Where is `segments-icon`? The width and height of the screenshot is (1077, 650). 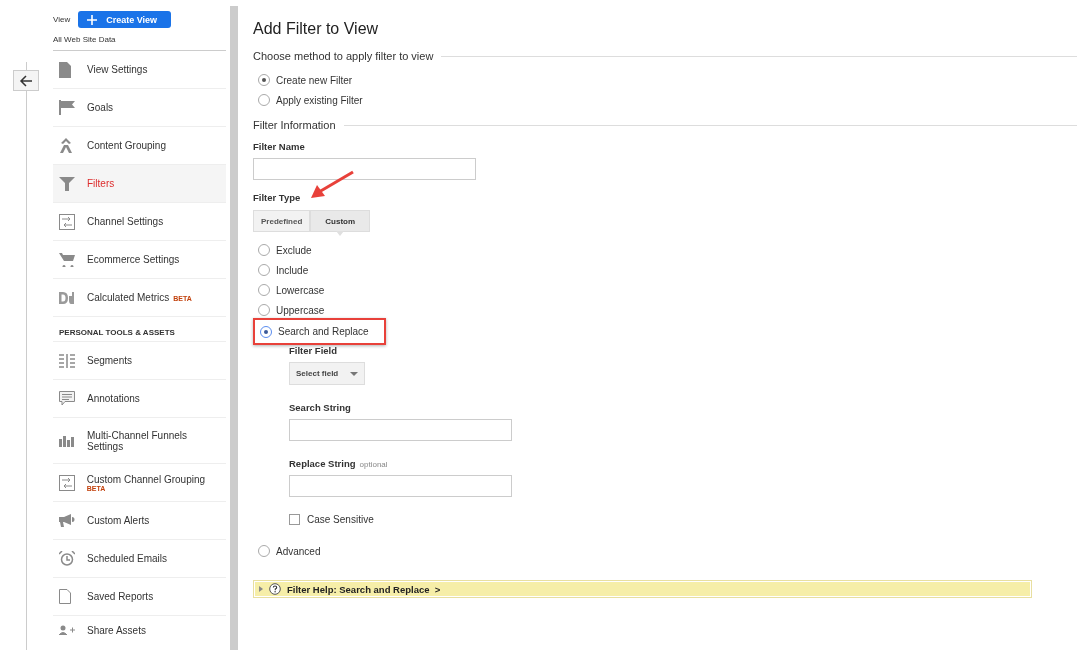
segments-icon is located at coordinates (67, 360).